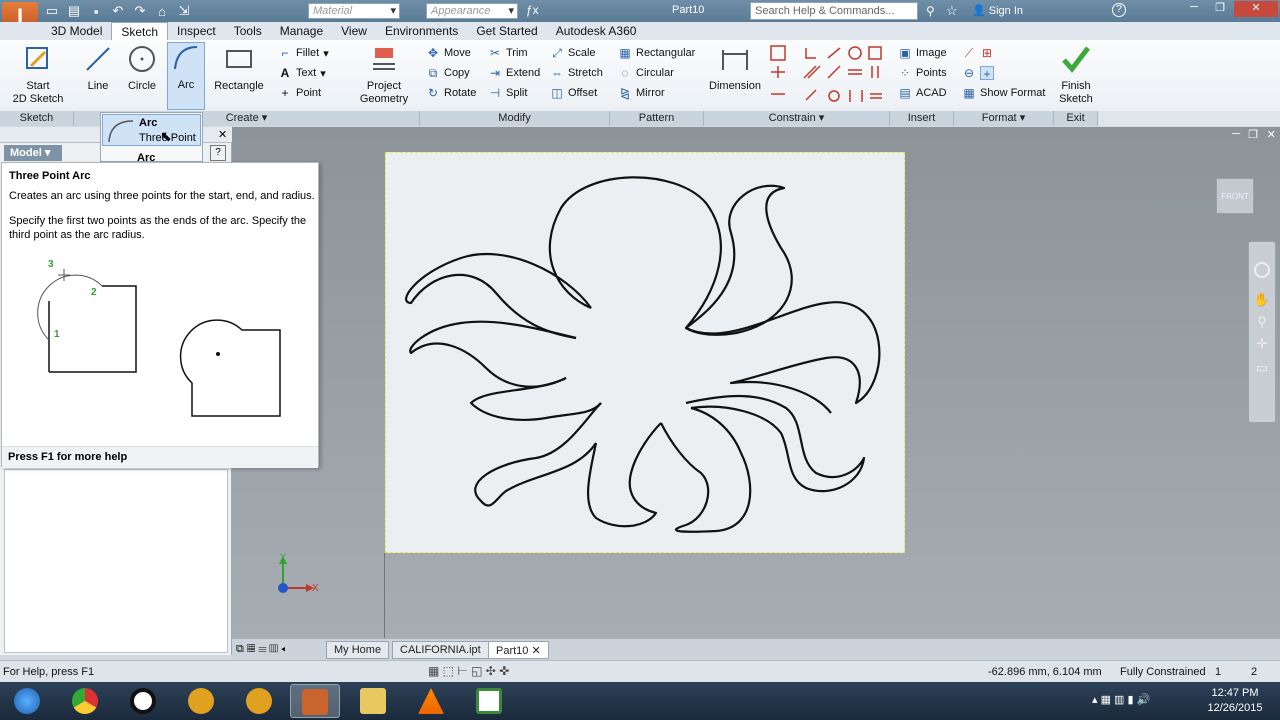 This screenshot has height=720, width=1280. Describe the element at coordinates (1235, 196) in the screenshot. I see `viewcube: FRONT` at that location.